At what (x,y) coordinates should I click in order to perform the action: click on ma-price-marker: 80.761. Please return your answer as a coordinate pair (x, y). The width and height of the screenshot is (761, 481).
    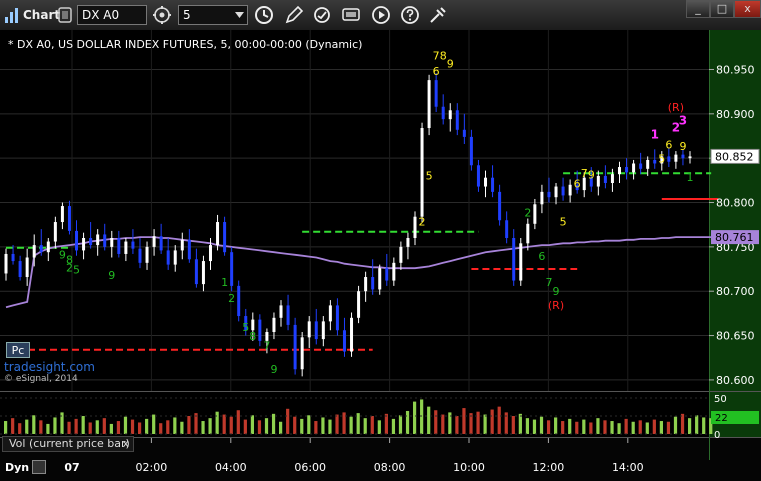
    Looking at the image, I should click on (735, 237).